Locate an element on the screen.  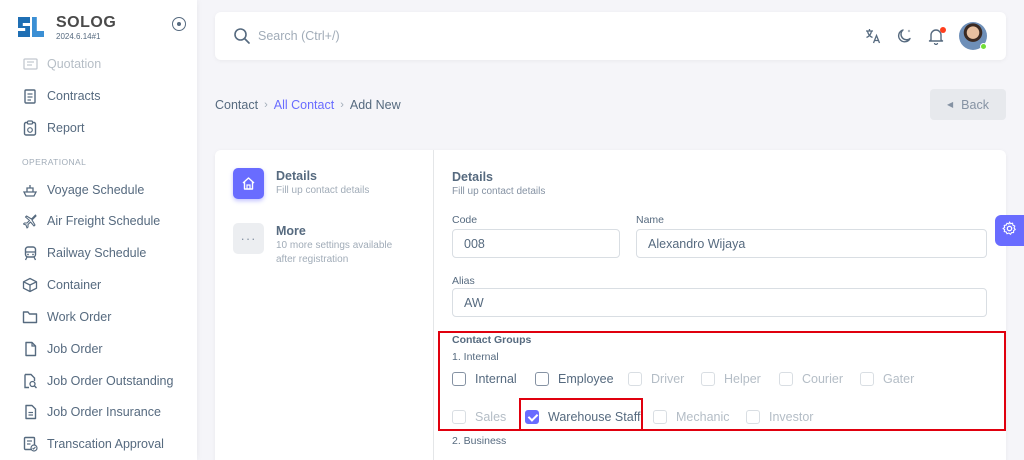
breadcrumb-all-contact-link: All Contact is located at coordinates (304, 105).